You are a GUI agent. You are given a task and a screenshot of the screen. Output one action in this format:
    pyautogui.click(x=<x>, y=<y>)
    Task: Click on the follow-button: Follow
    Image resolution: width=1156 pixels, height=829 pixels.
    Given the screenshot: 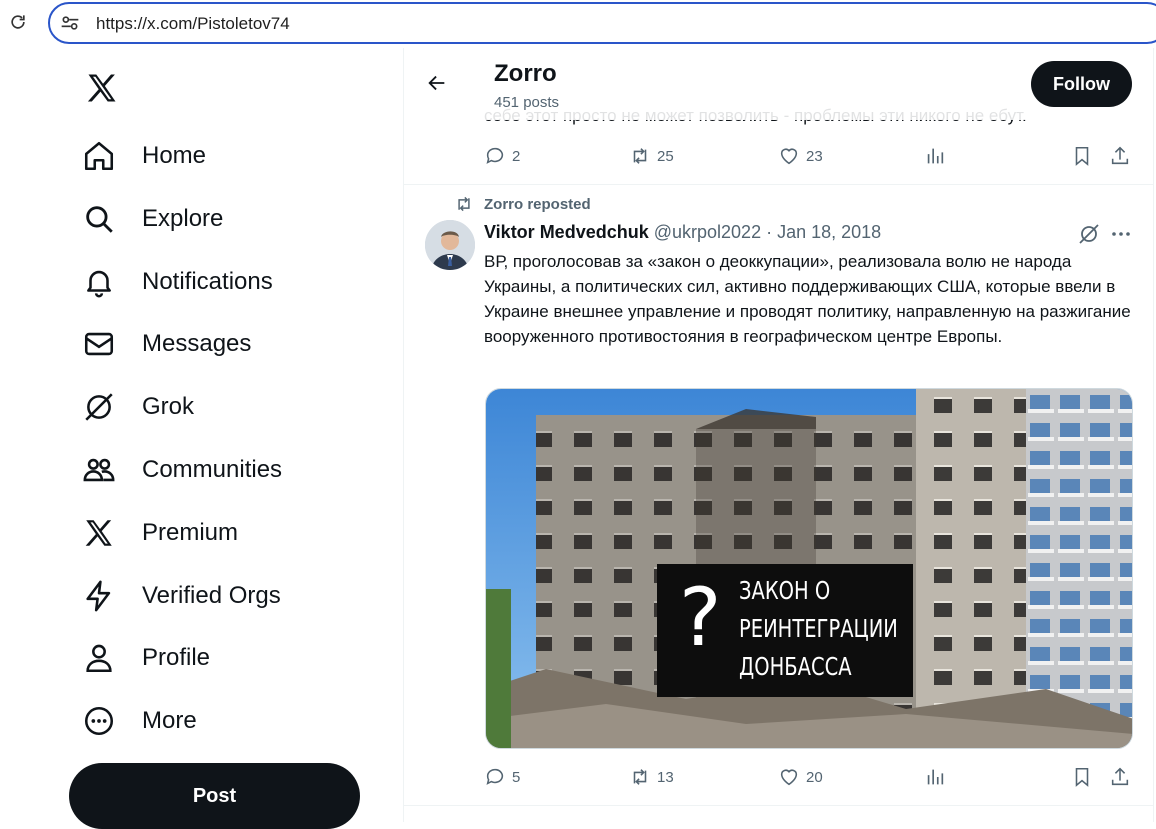 What is the action you would take?
    pyautogui.click(x=1081, y=84)
    